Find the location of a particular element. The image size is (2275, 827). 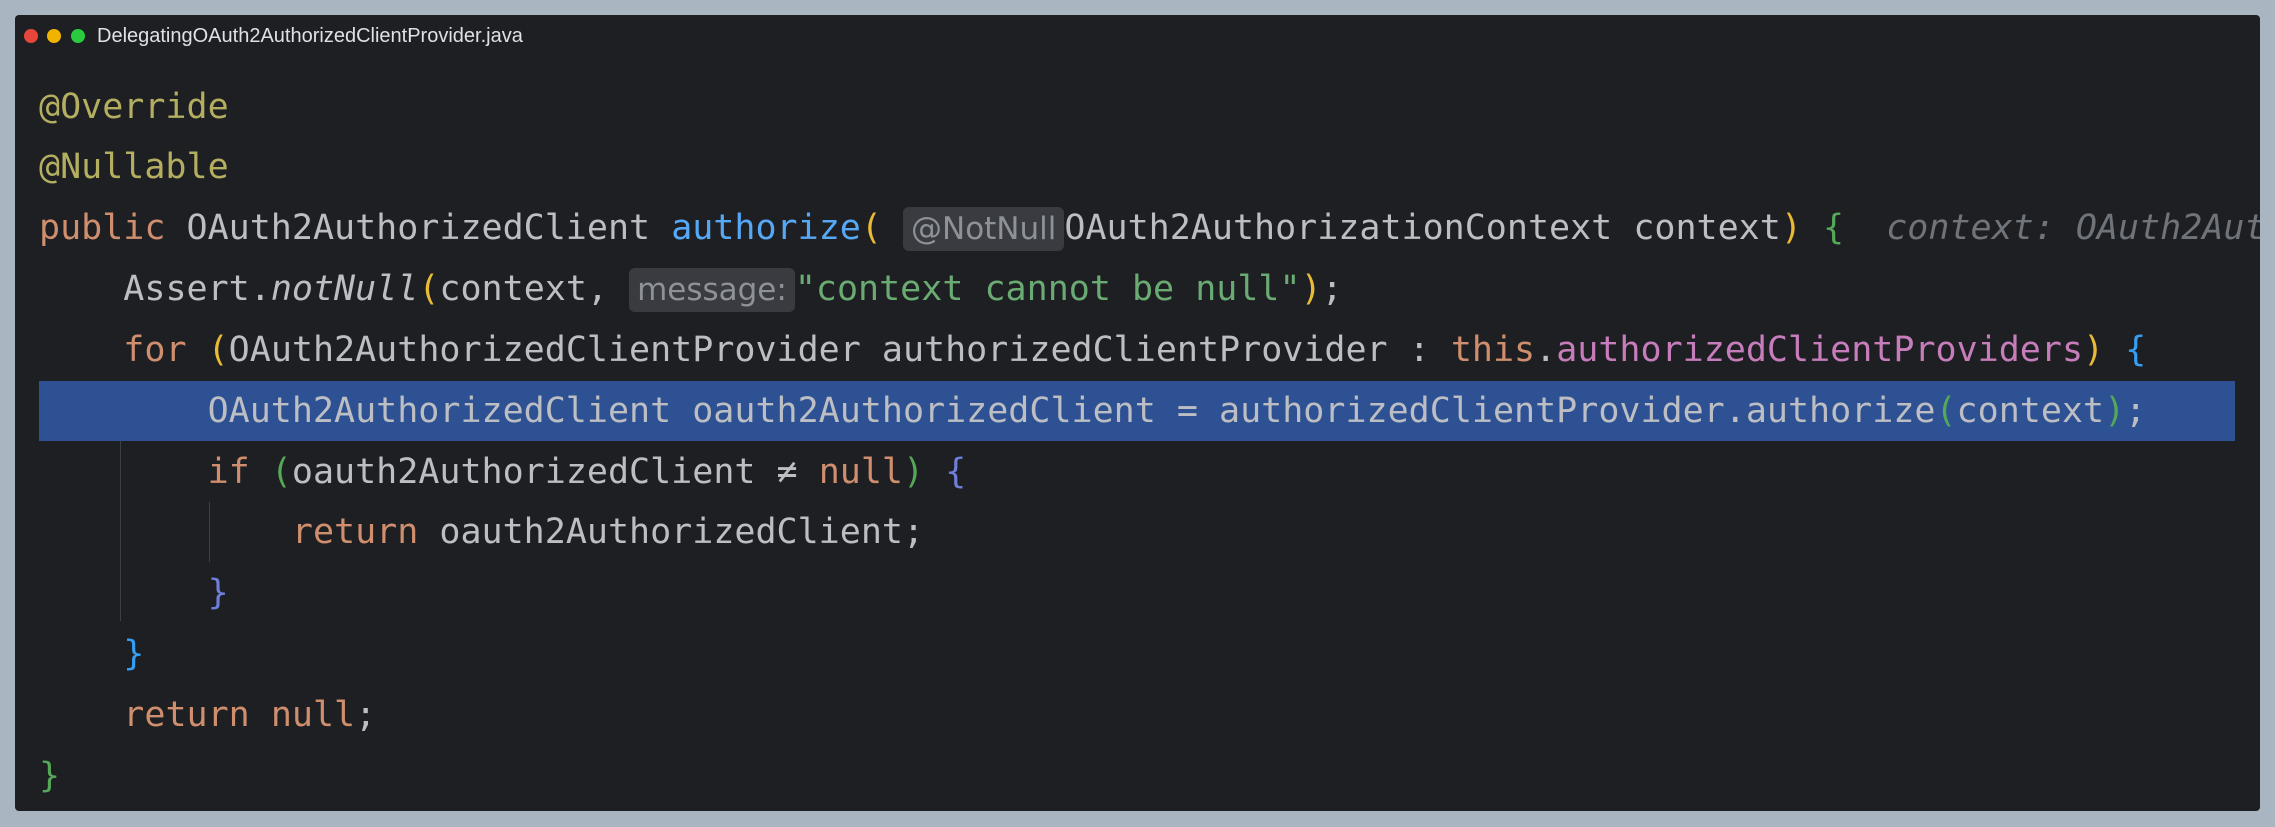

code-line-12: } is located at coordinates (1149, 776).